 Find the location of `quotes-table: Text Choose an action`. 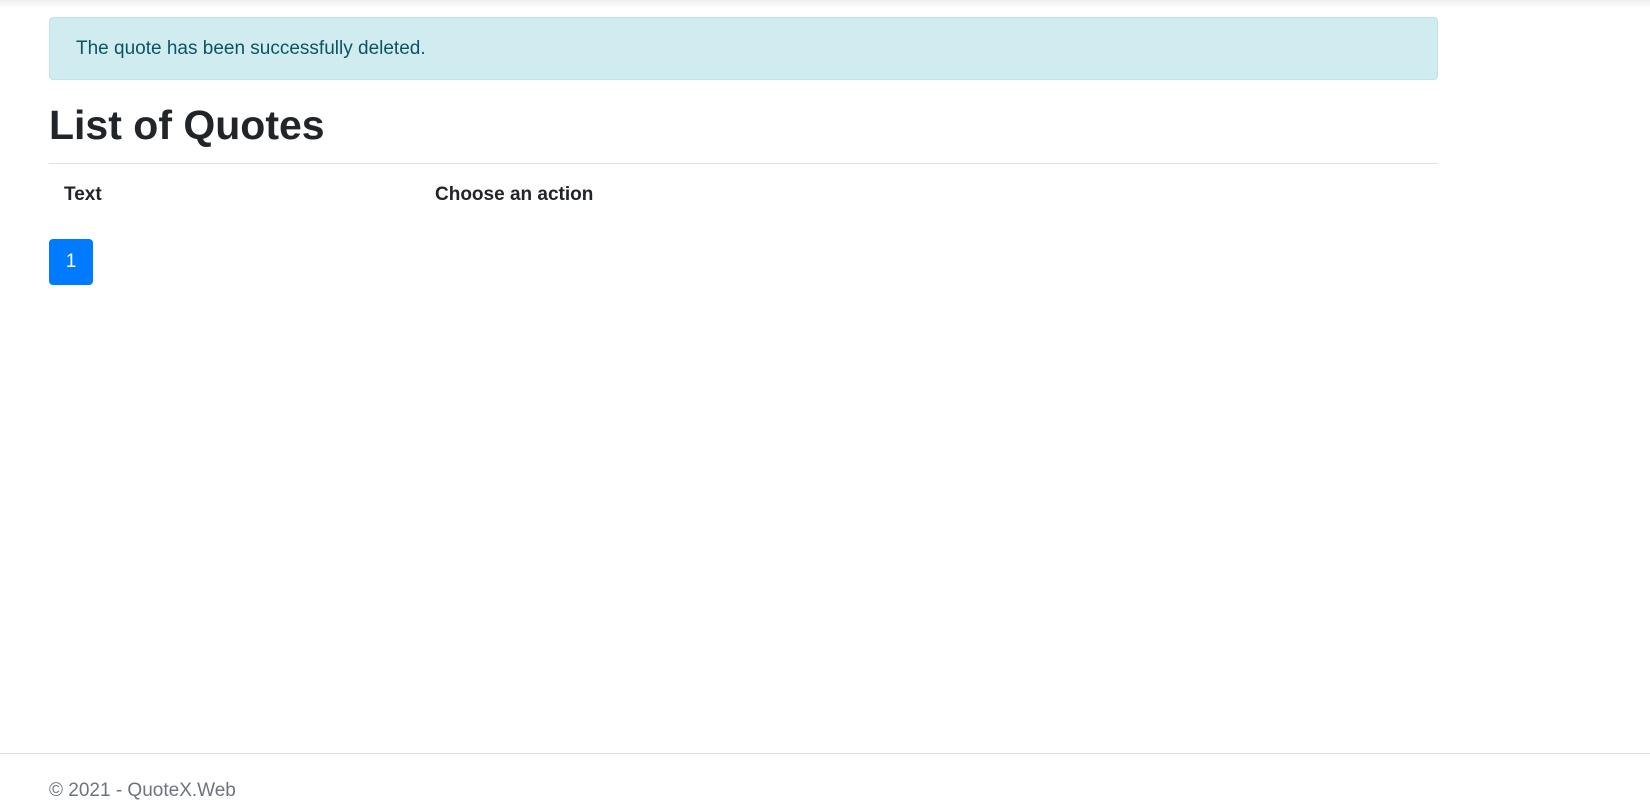

quotes-table: Text Choose an action is located at coordinates (743, 195).